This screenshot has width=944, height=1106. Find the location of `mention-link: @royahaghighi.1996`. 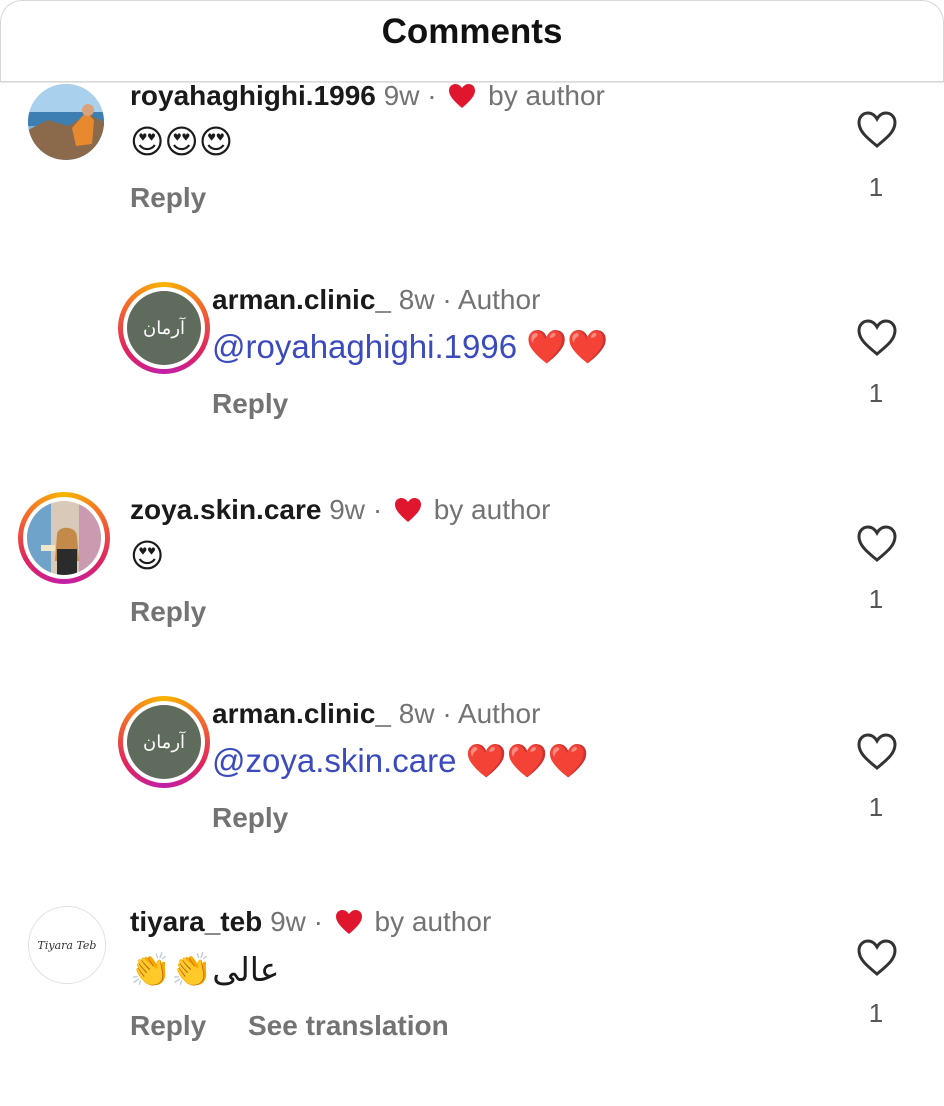

mention-link: @royahaghighi.1996 is located at coordinates (364, 346).